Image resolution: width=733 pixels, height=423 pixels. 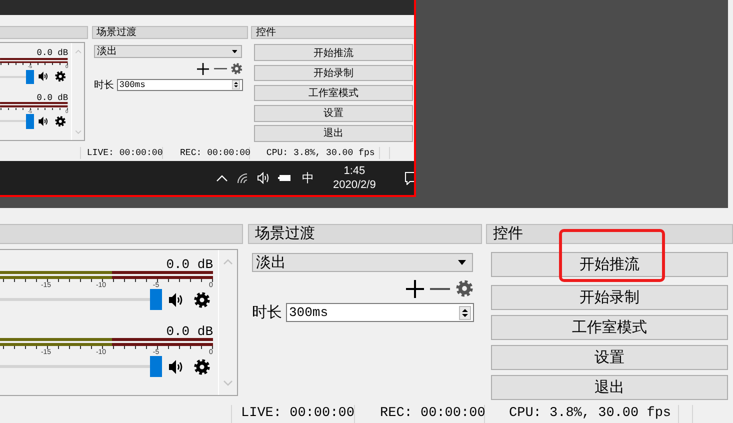 What do you see at coordinates (355, 171) in the screenshot?
I see `clock-time: 1:45` at bounding box center [355, 171].